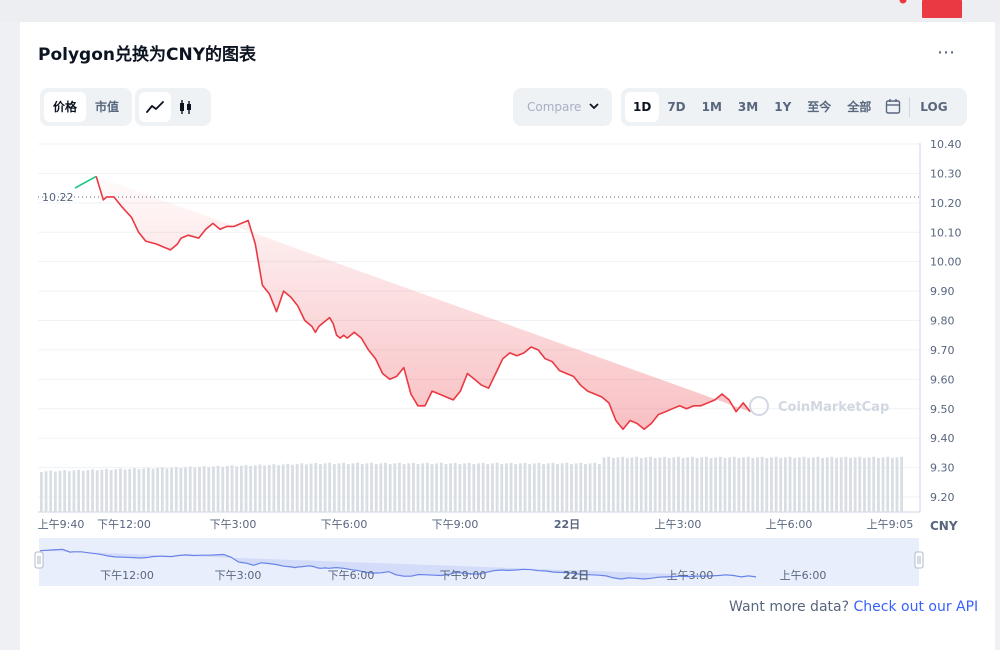  Describe the element at coordinates (903, 2) in the screenshot. I see `last-point` at that location.